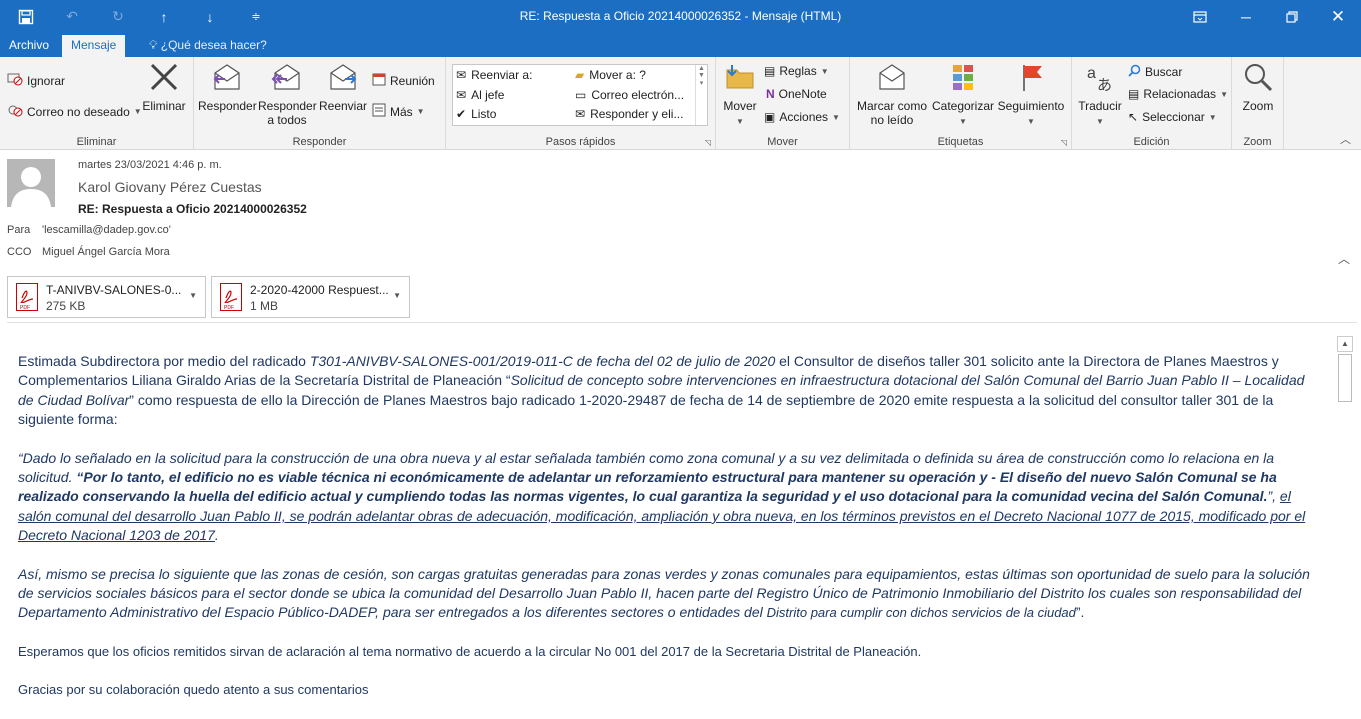 The image size is (1361, 719). What do you see at coordinates (27, 297) in the screenshot?
I see `pdf-icon: PDF` at bounding box center [27, 297].